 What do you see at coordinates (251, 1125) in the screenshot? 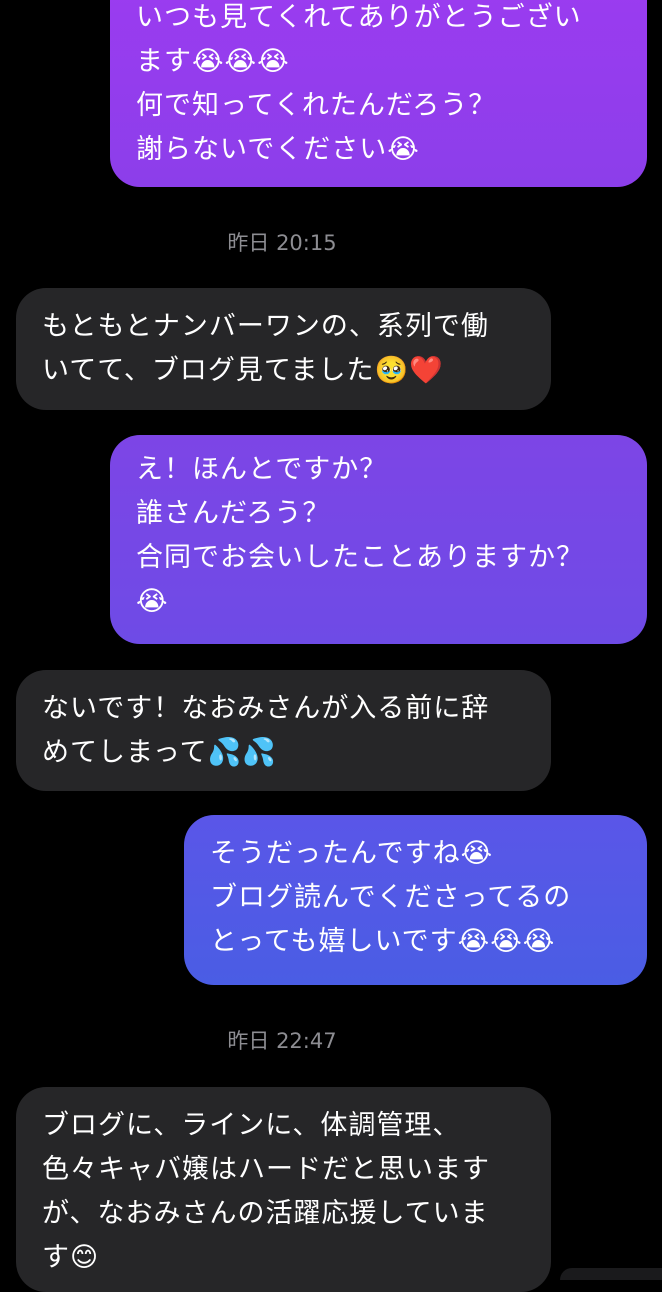
I see `message-text-line: ブログに、ラインに、体調管理、` at bounding box center [251, 1125].